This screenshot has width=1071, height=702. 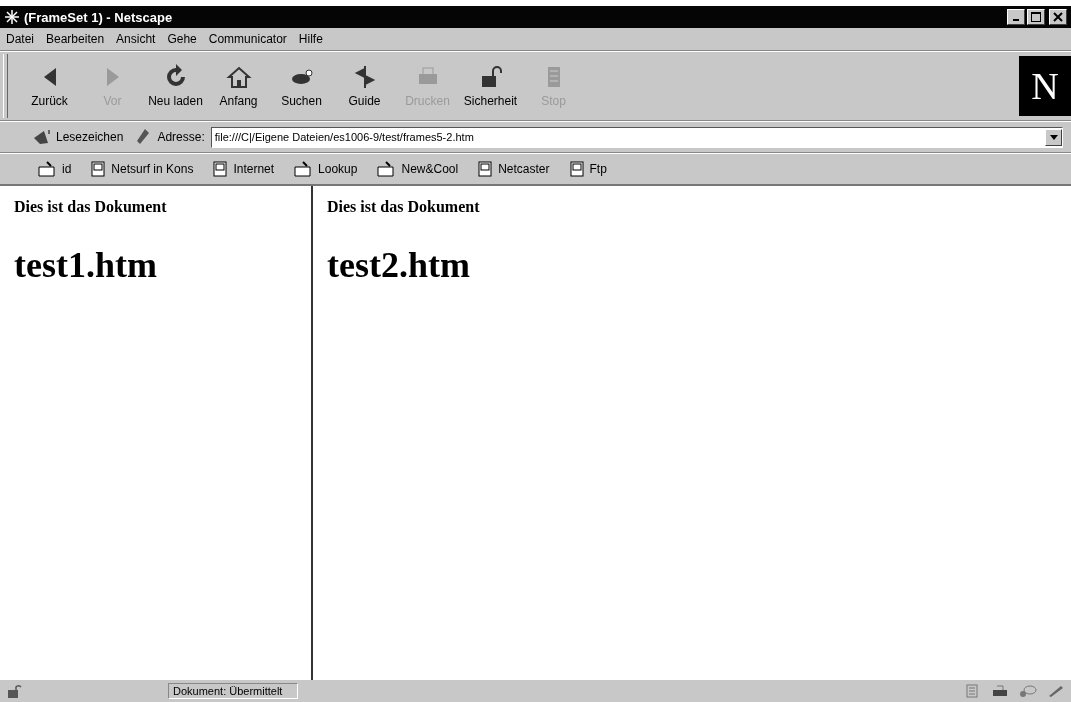 I want to click on menu-item: Datei, so click(x=20, y=39).